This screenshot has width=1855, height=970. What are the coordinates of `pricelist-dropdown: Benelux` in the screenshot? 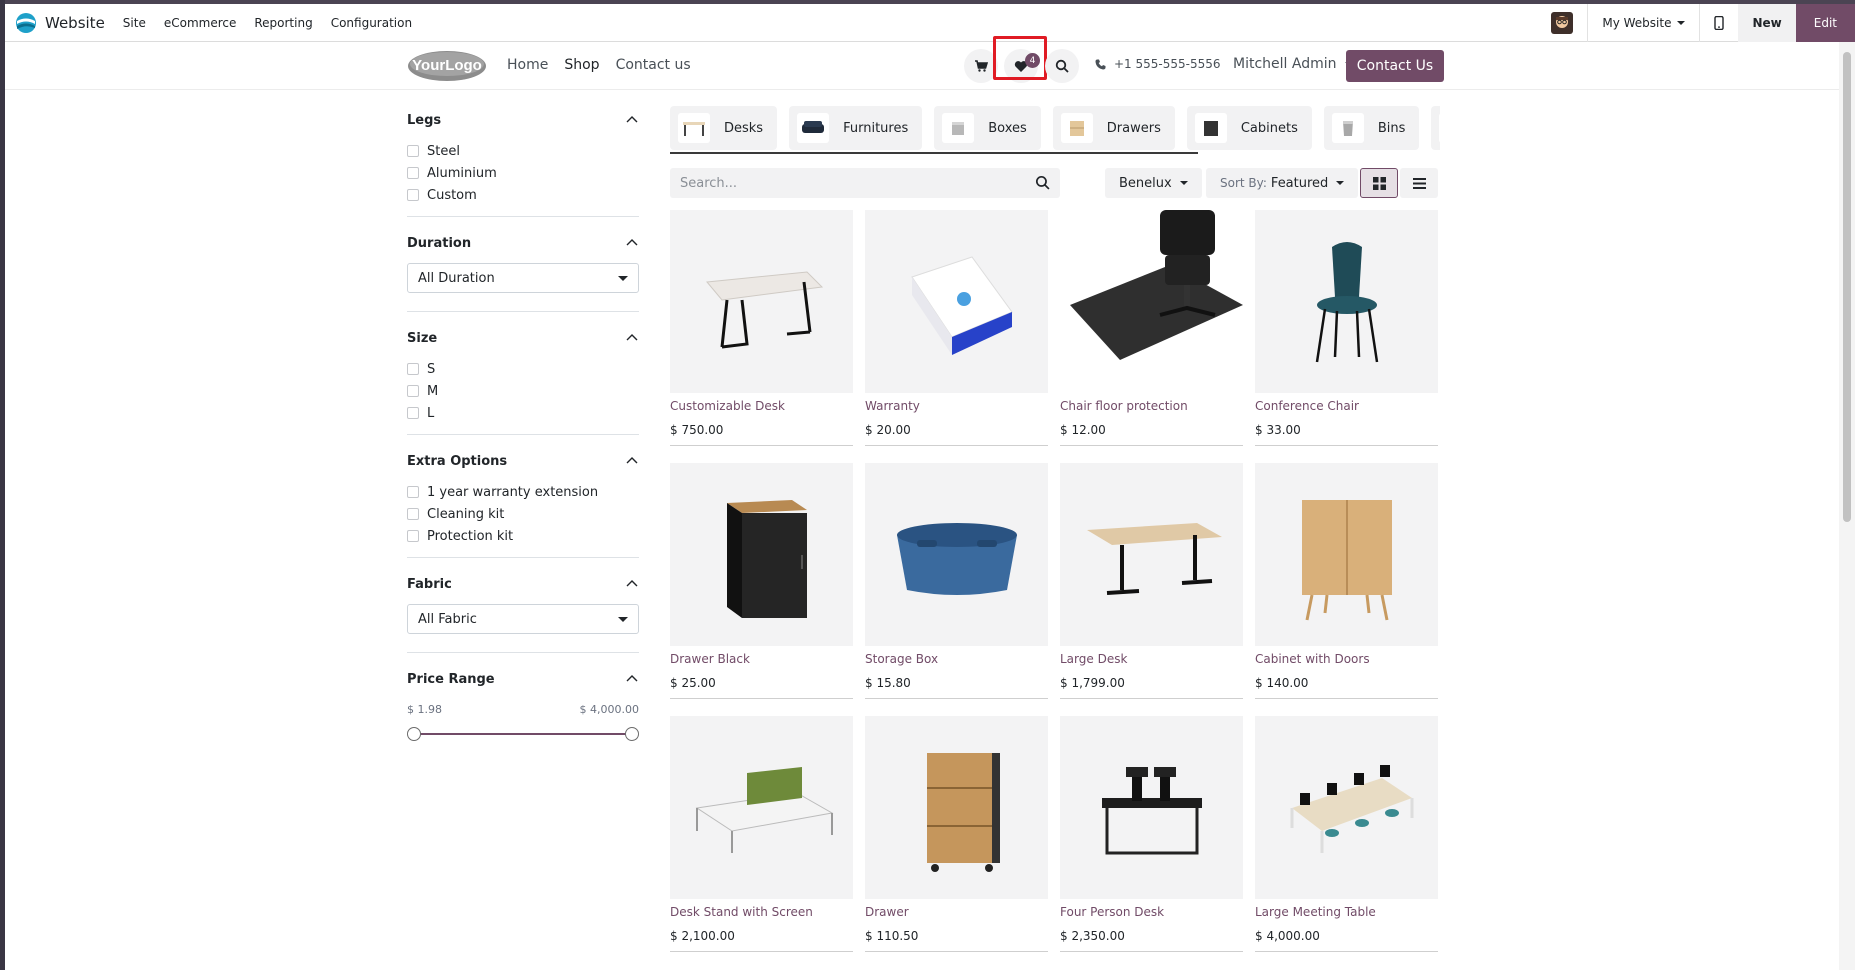 It's located at (1153, 183).